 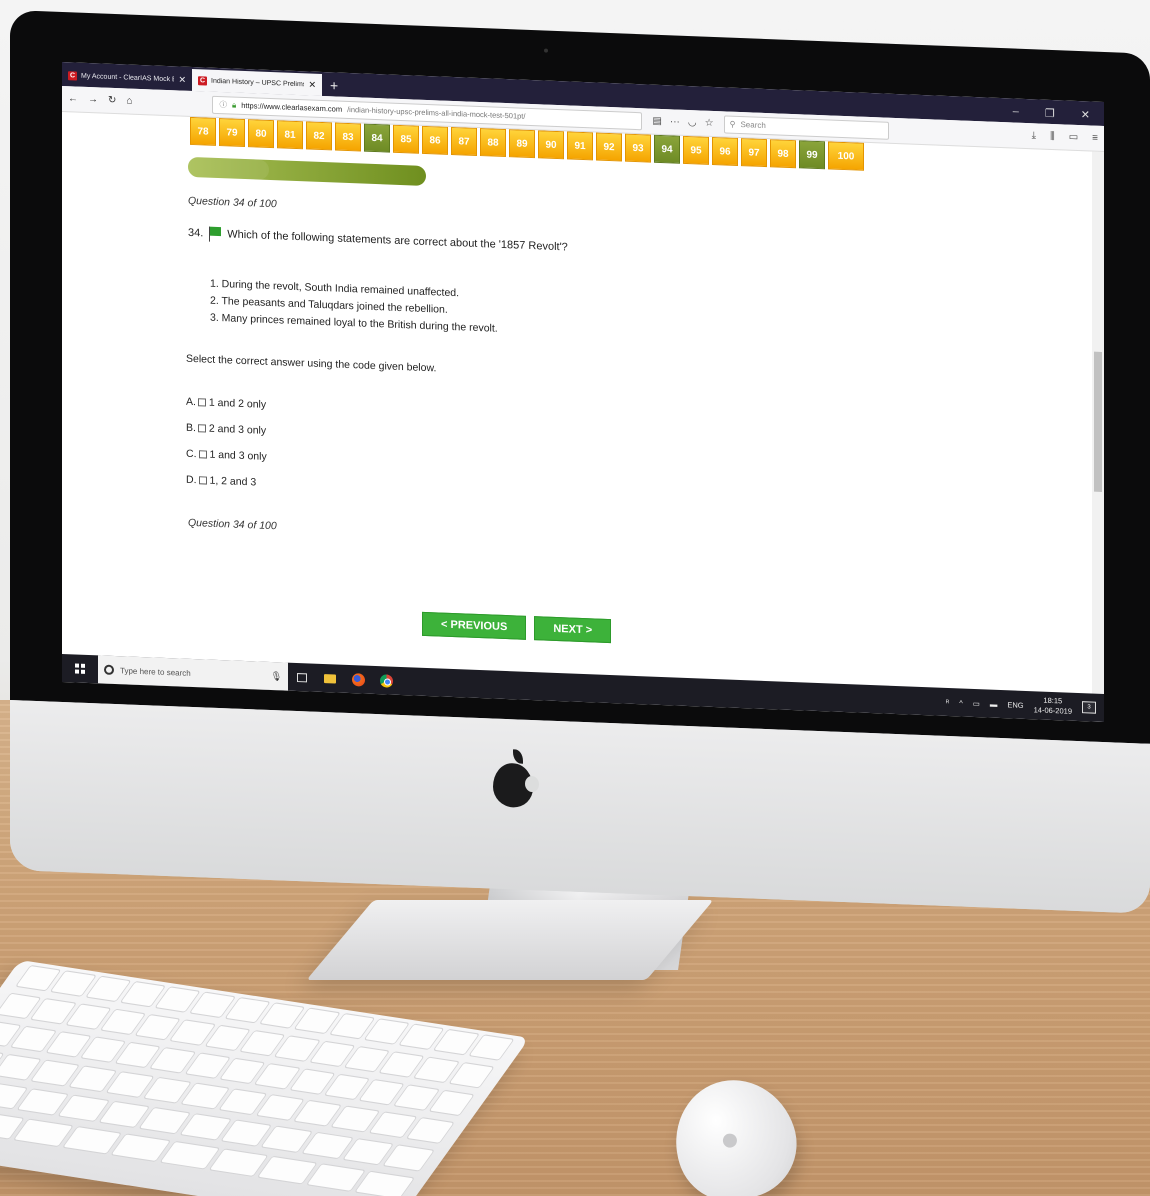 What do you see at coordinates (1073, 137) in the screenshot?
I see `sidebar-icon: ▭` at bounding box center [1073, 137].